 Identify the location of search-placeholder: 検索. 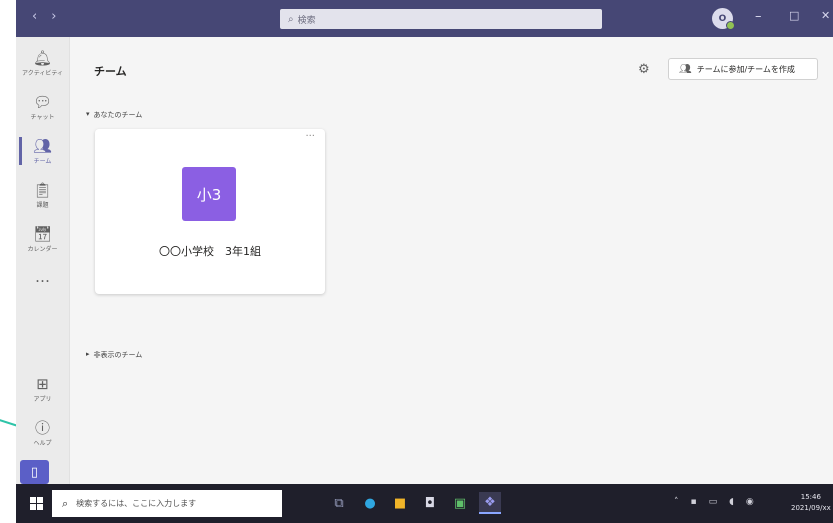
(306, 20).